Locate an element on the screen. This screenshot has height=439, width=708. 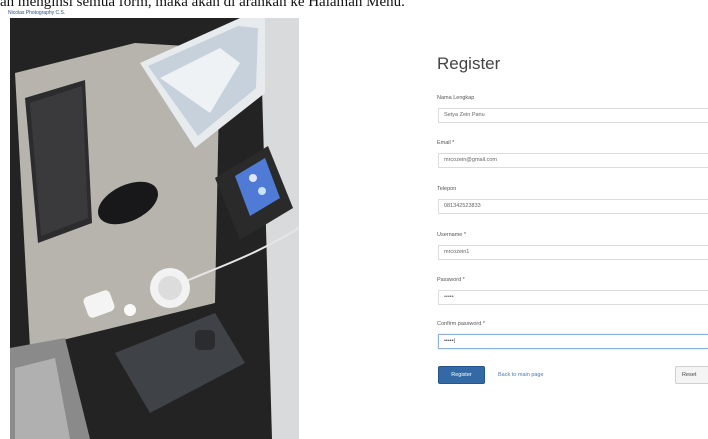
full-name-label: Nama Lengkap is located at coordinates (456, 98).